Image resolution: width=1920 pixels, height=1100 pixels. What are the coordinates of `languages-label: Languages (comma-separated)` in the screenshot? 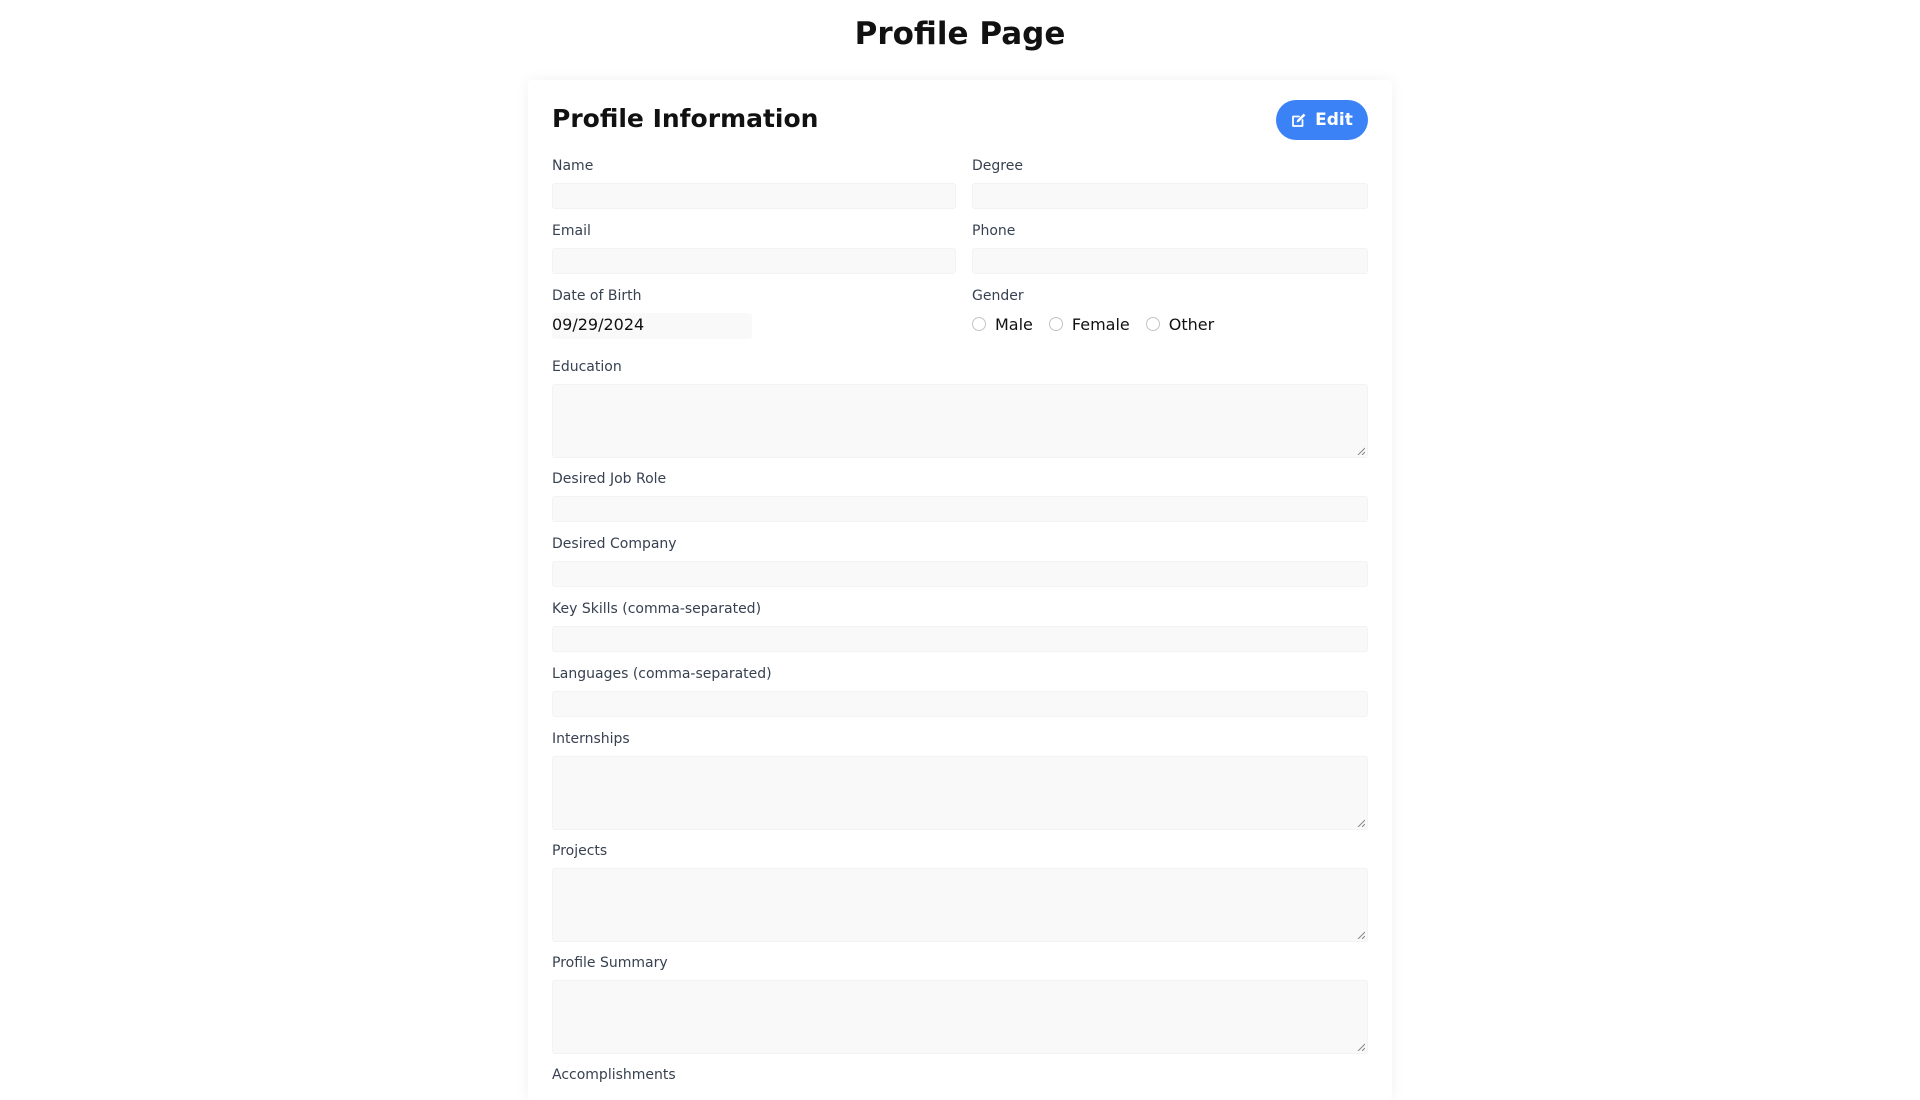 It's located at (662, 674).